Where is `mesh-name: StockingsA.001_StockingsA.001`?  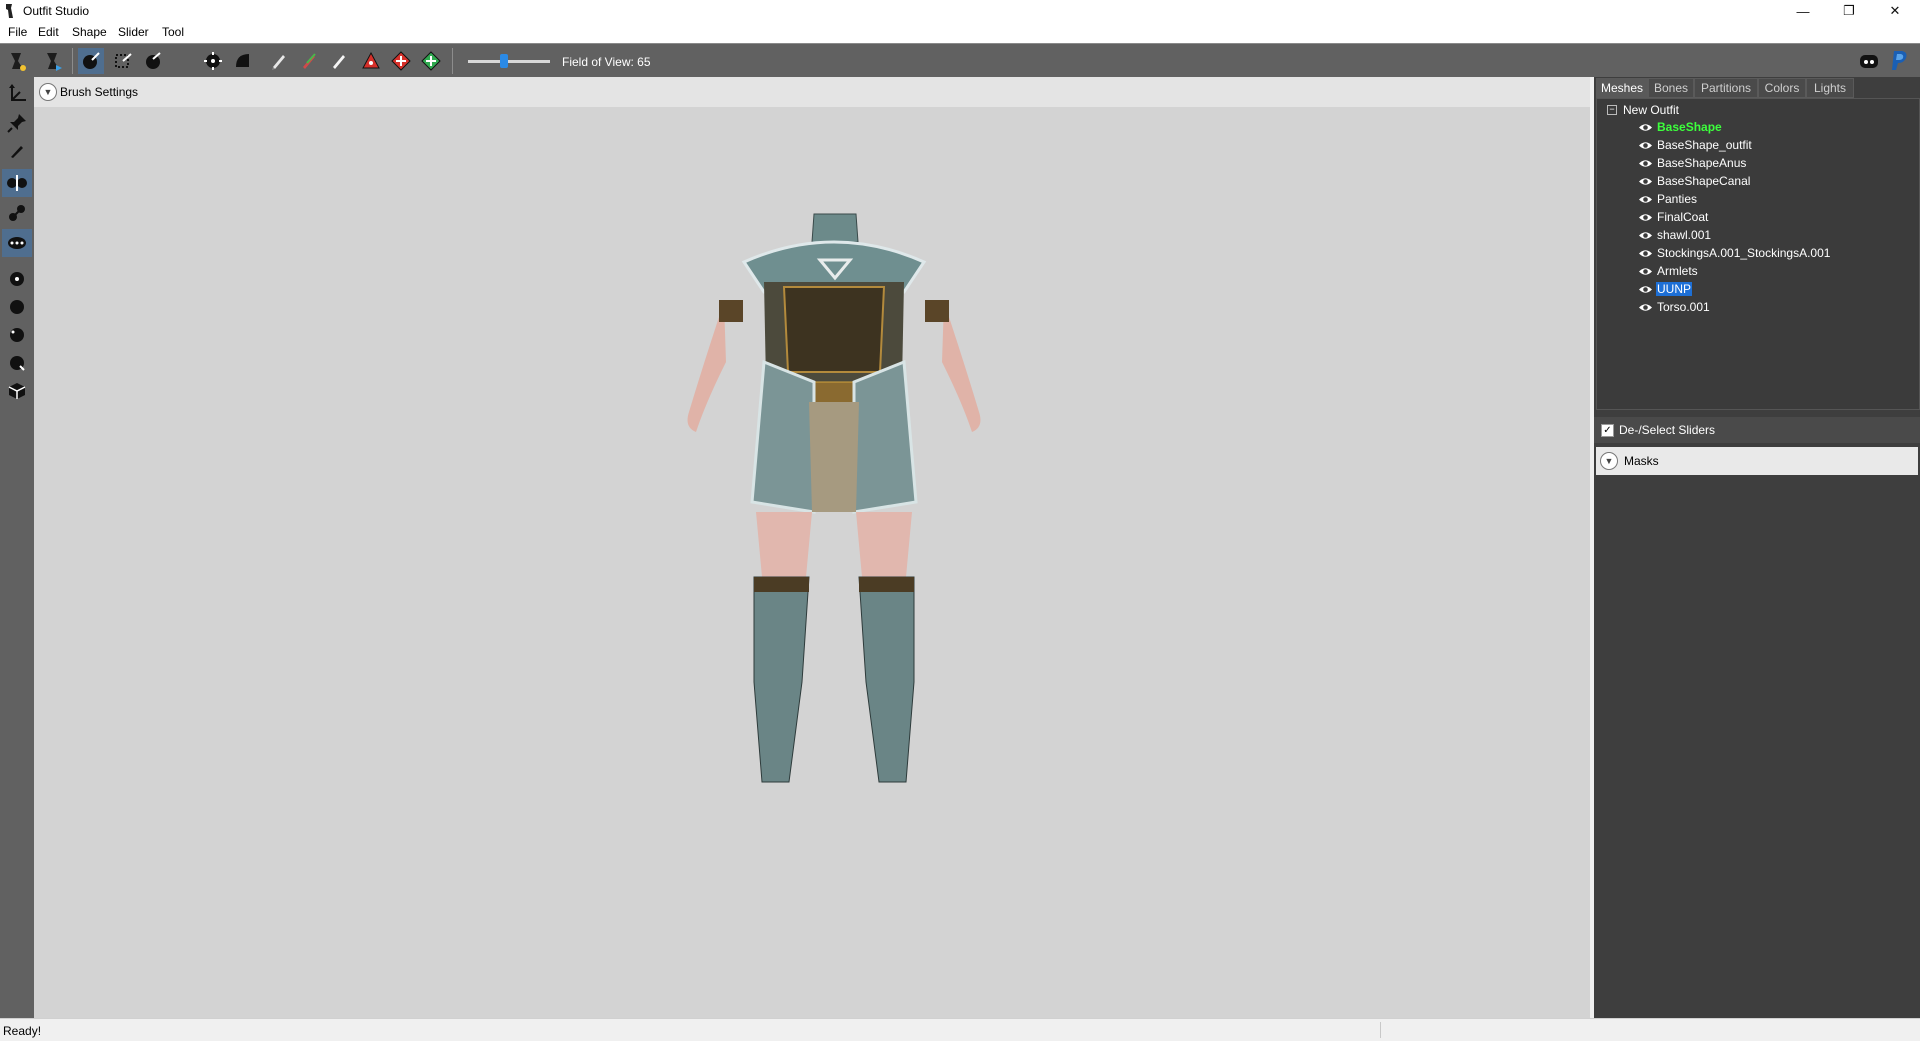 mesh-name: StockingsA.001_StockingsA.001 is located at coordinates (1744, 253).